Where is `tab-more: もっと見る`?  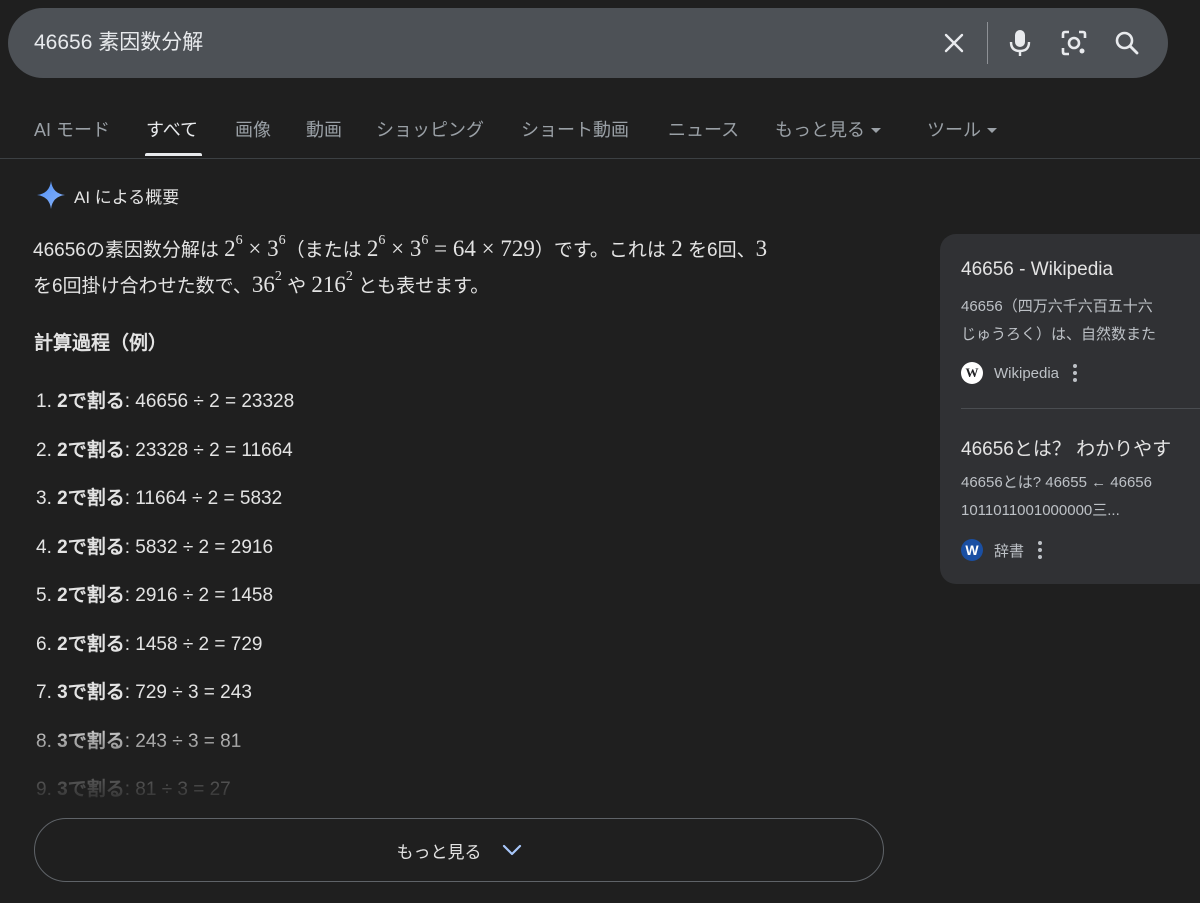 tab-more: もっと見る is located at coordinates (828, 129).